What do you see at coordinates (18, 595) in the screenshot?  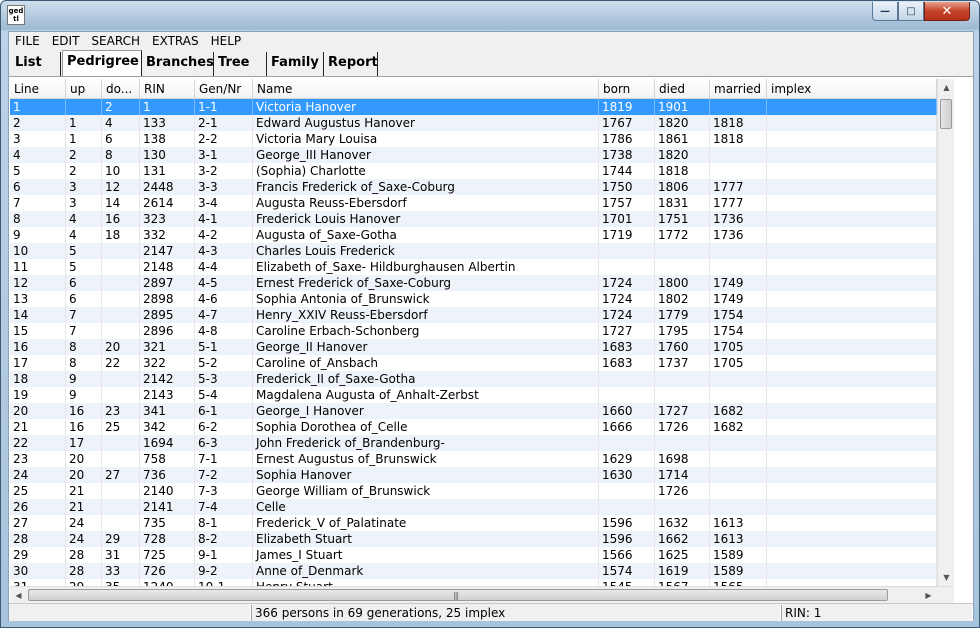 I see `scroll-left-icon: ◀` at bounding box center [18, 595].